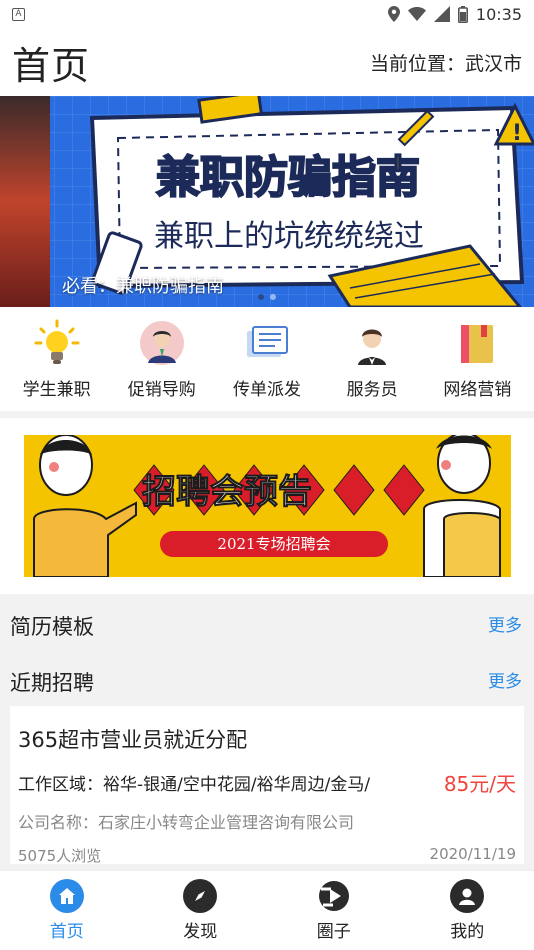 This screenshot has width=534, height=950. I want to click on promo-artwork: 招聘会预告 2021专场招聘会, so click(267, 506).